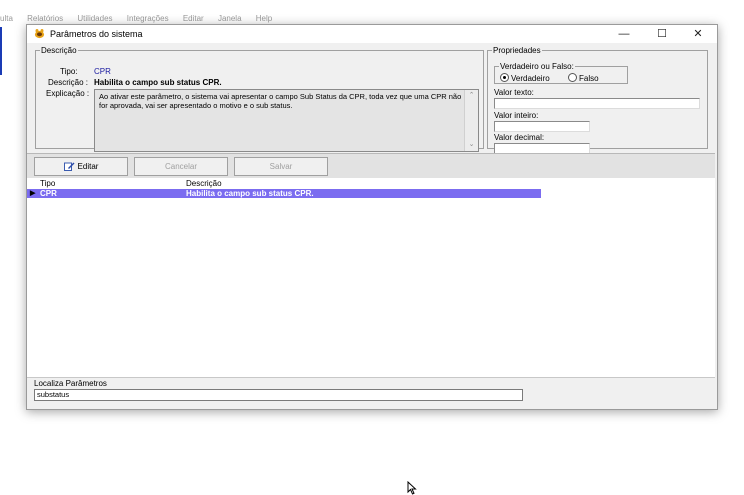 The image size is (744, 495). Describe the element at coordinates (597, 103) in the screenshot. I see `valor-texto-input` at that location.